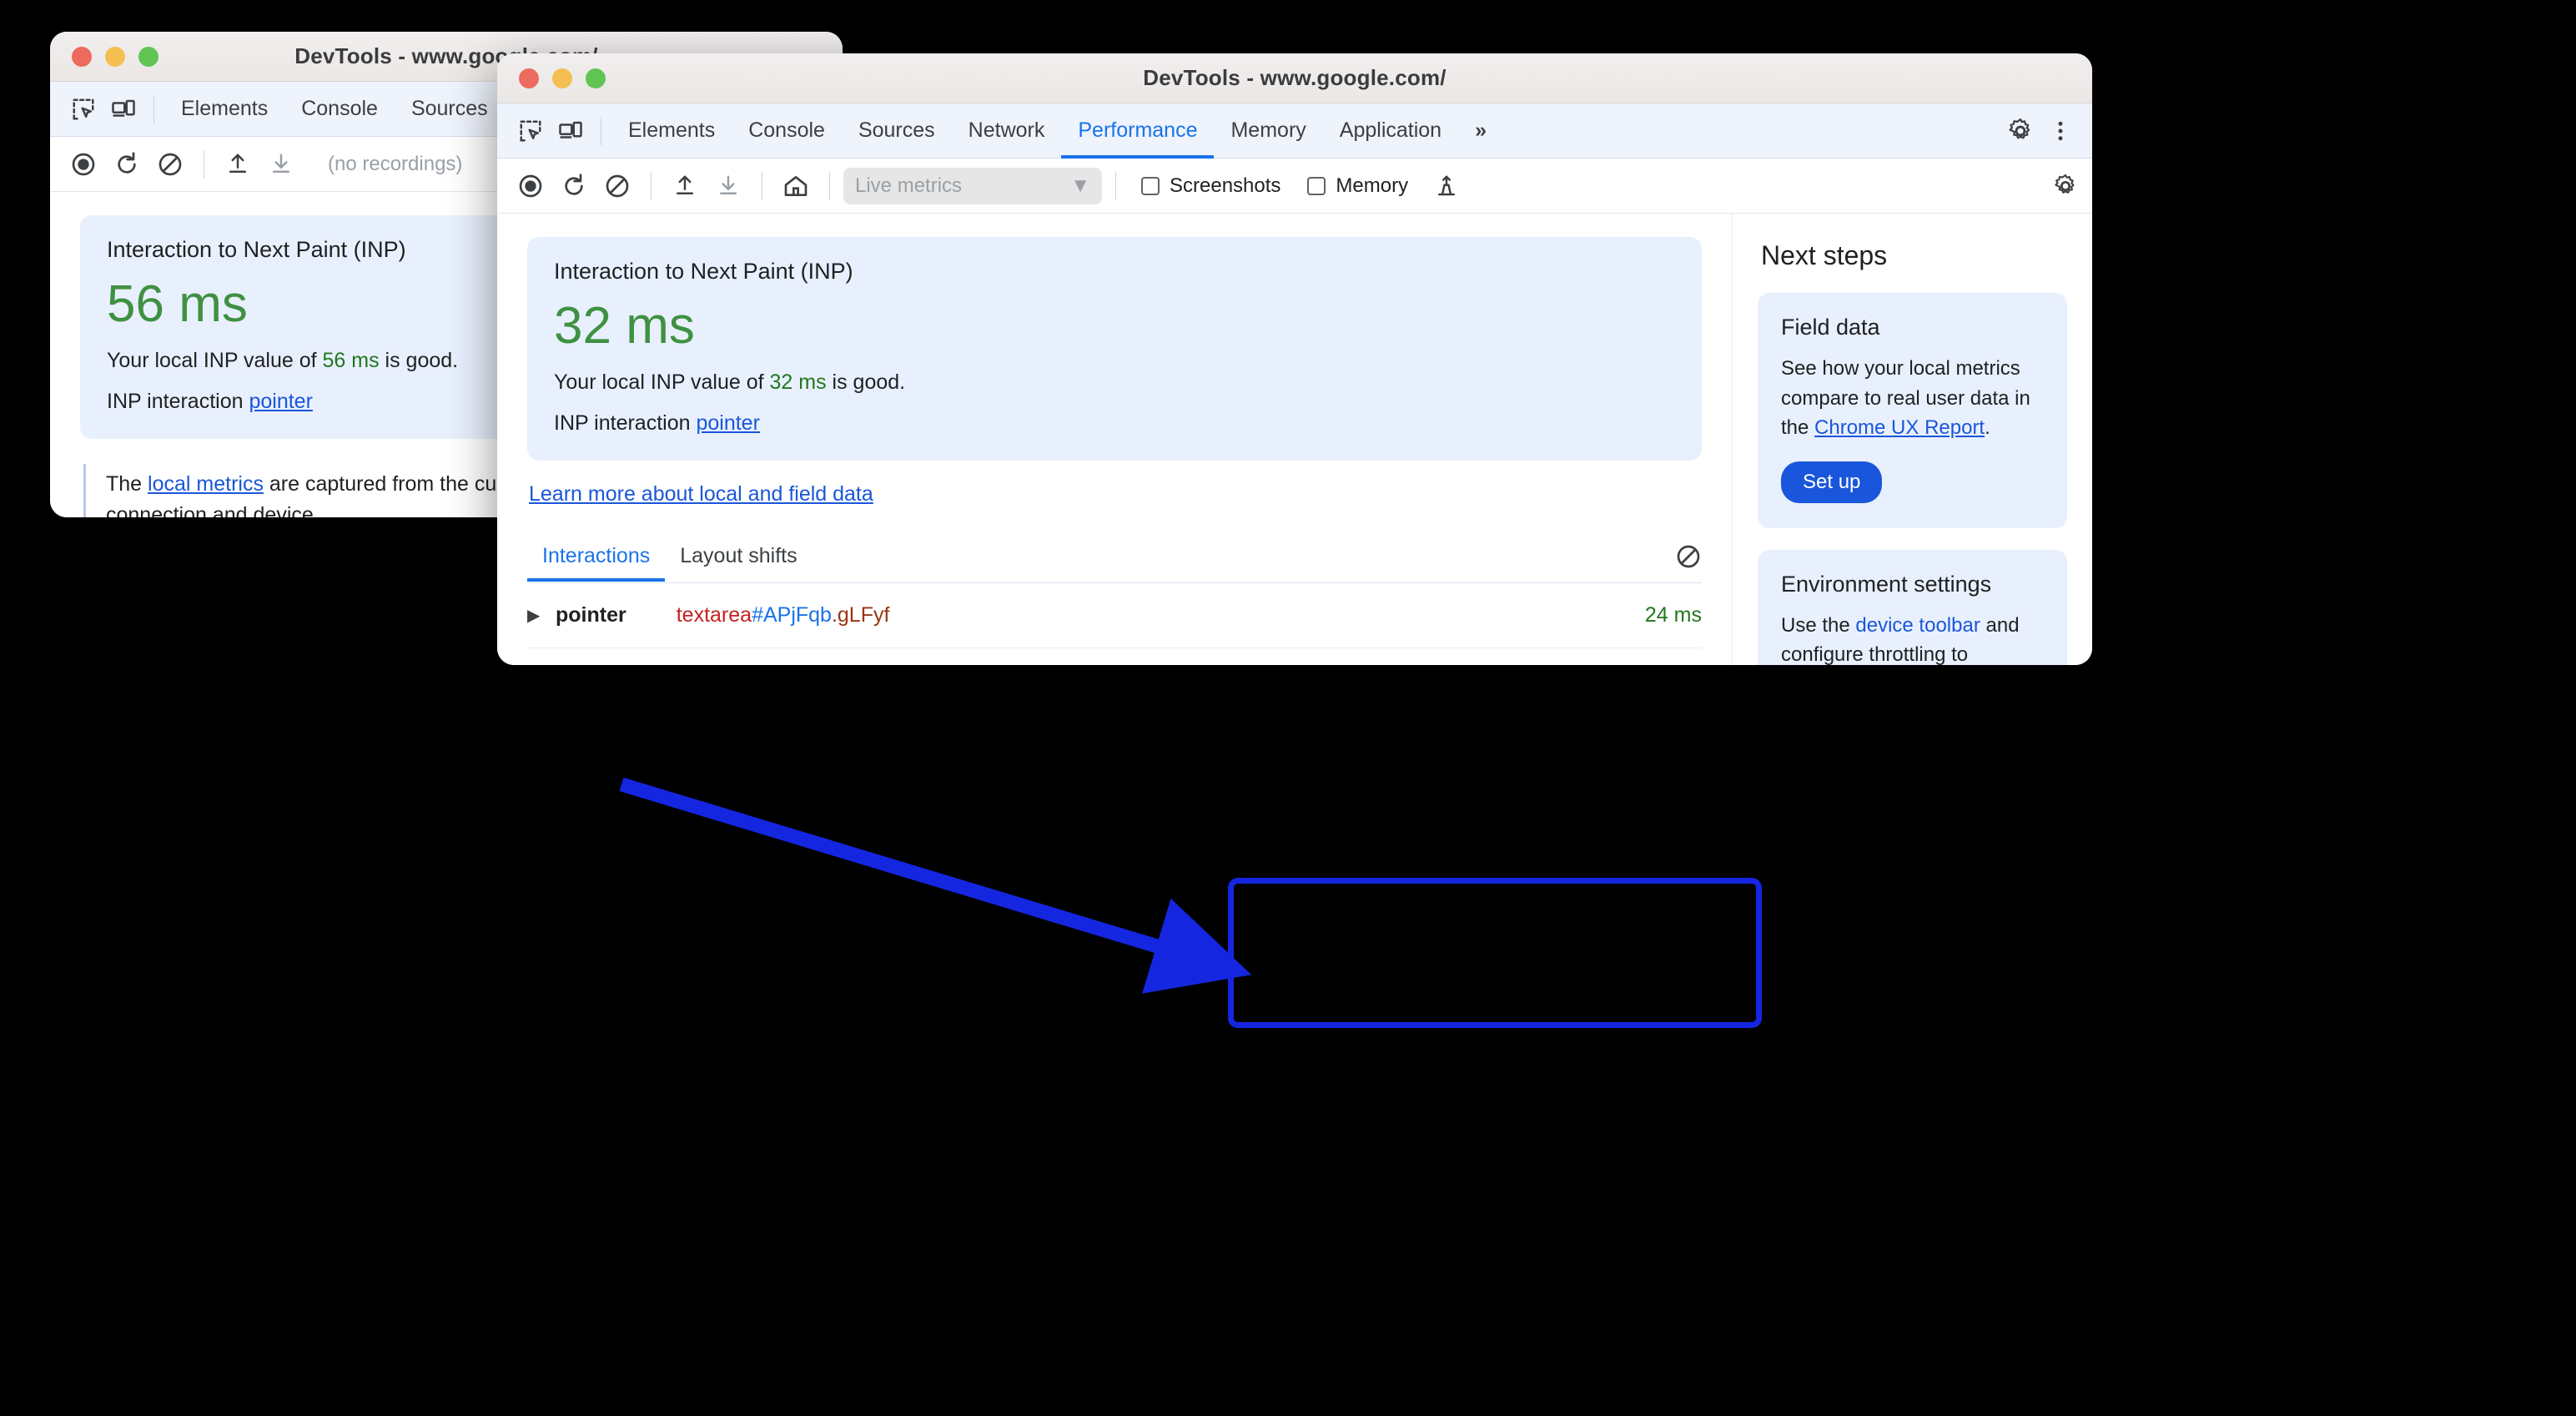  Describe the element at coordinates (1912, 585) in the screenshot. I see `environment-settings-heading: Environment settings` at that location.